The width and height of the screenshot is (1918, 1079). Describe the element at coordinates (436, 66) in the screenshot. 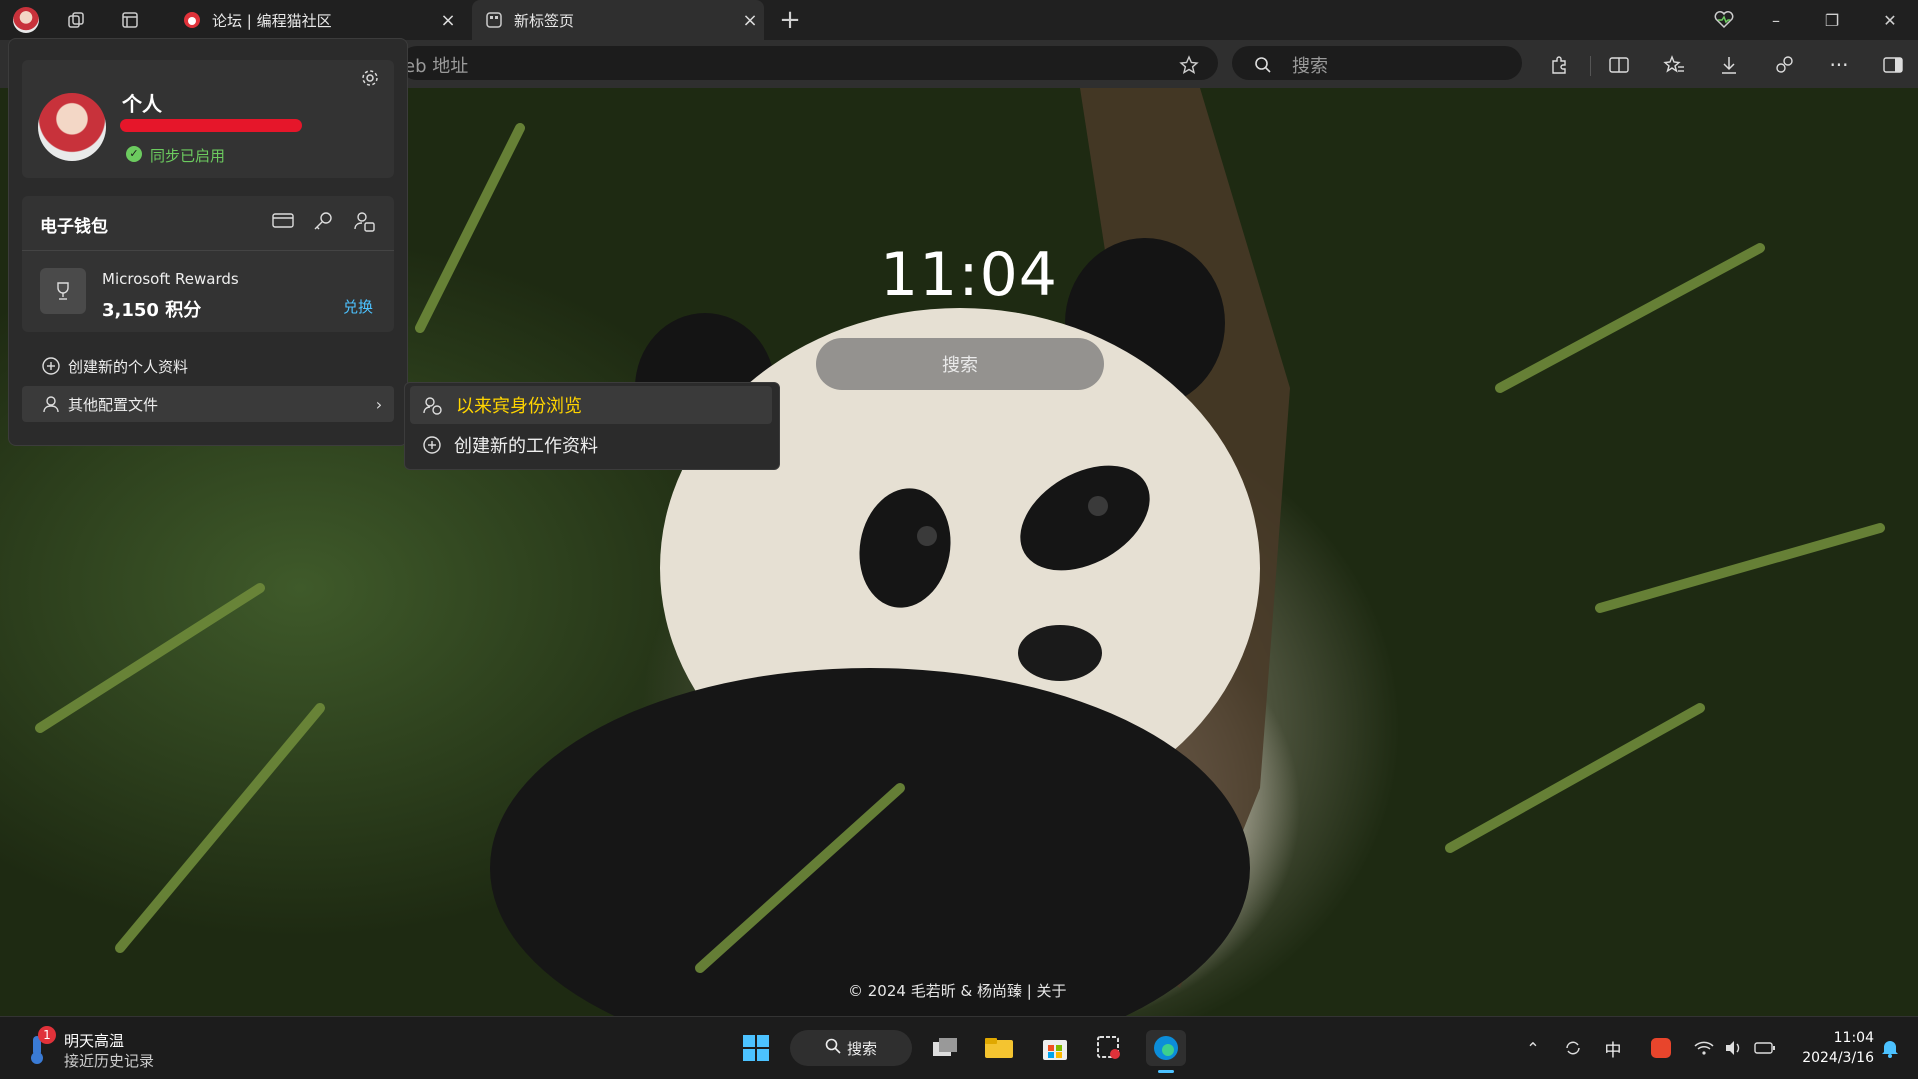

I see `url-placeholder: eb 地址` at that location.